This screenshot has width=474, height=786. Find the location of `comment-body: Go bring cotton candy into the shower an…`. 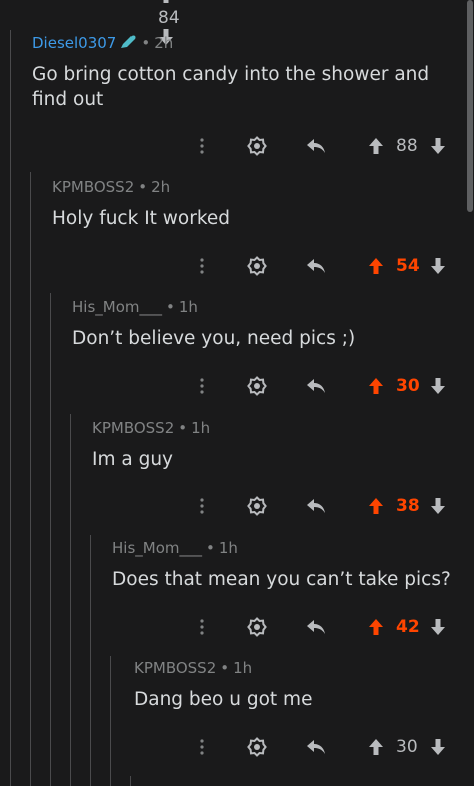

comment-body: Go bring cotton candy into the shower an… is located at coordinates (231, 87).